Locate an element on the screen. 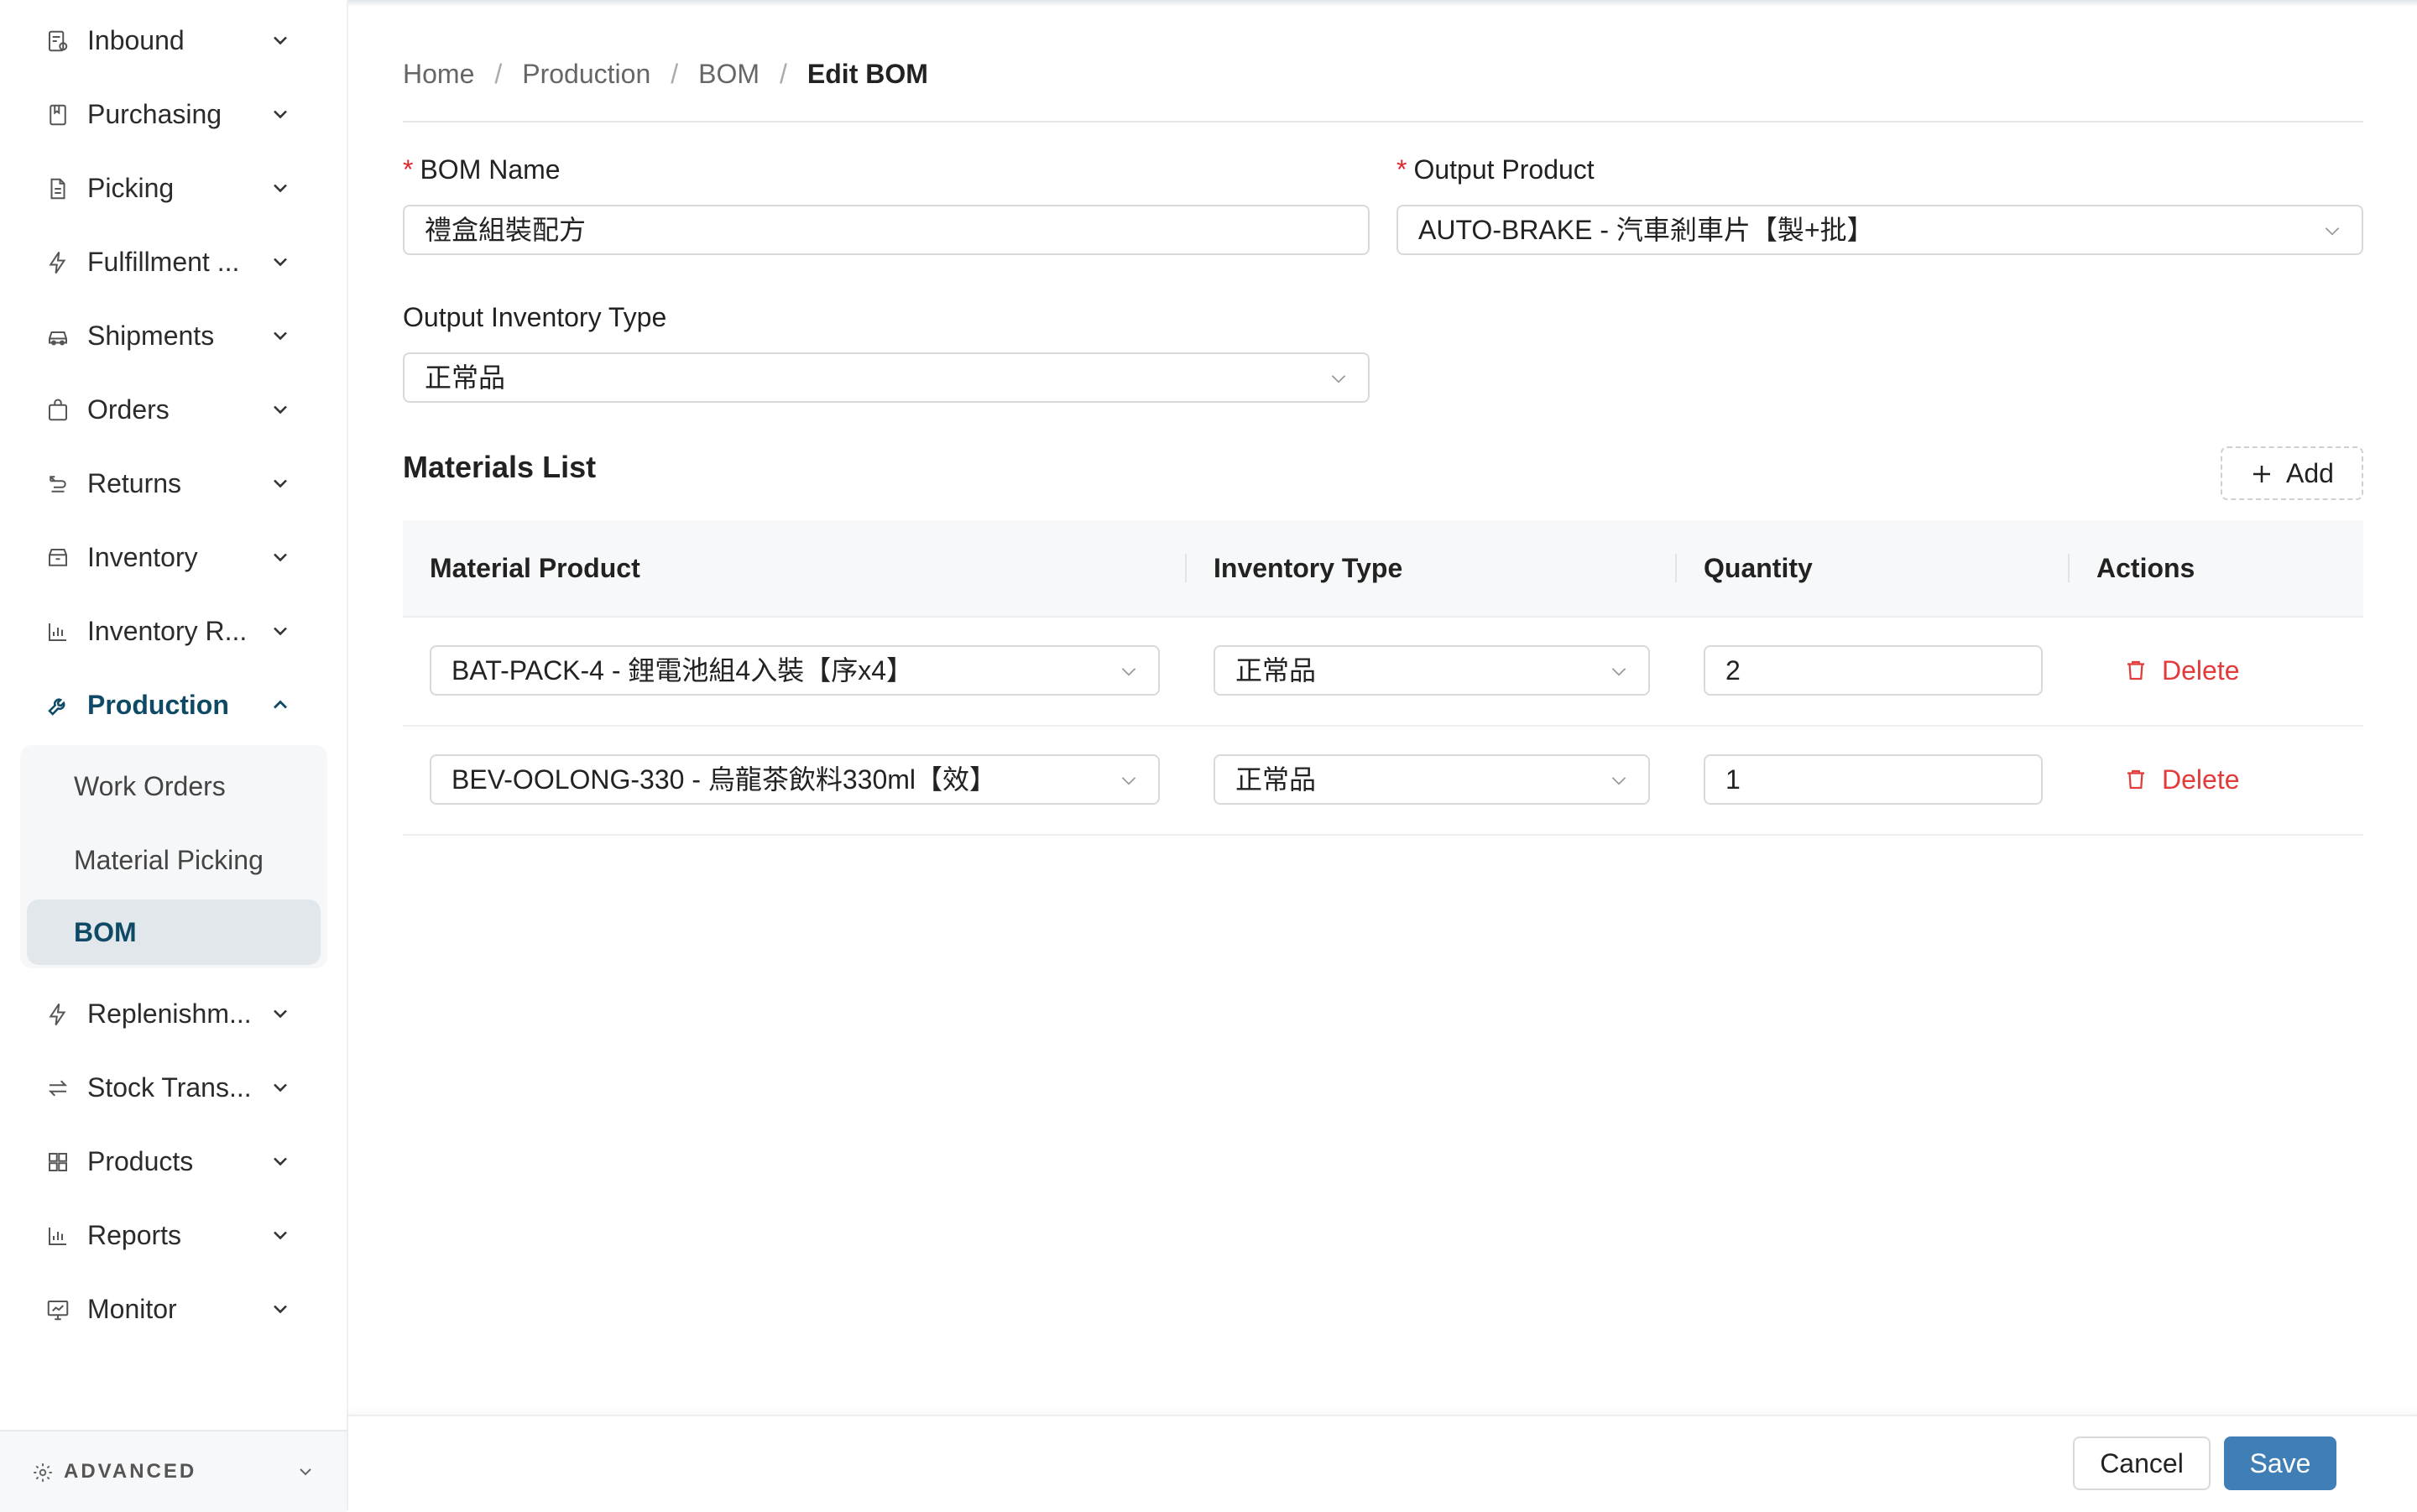 This screenshot has height=1512, width=2417. submenu-item-label: Work Orders is located at coordinates (150, 786).